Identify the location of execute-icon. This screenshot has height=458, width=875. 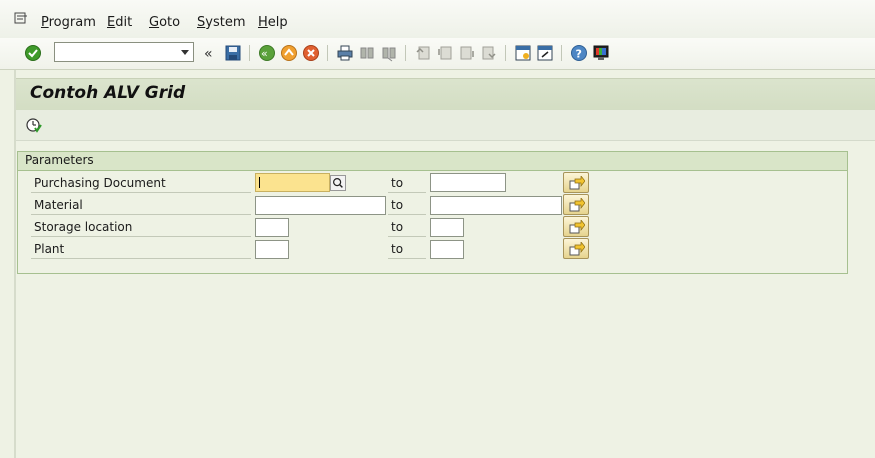
(34, 125).